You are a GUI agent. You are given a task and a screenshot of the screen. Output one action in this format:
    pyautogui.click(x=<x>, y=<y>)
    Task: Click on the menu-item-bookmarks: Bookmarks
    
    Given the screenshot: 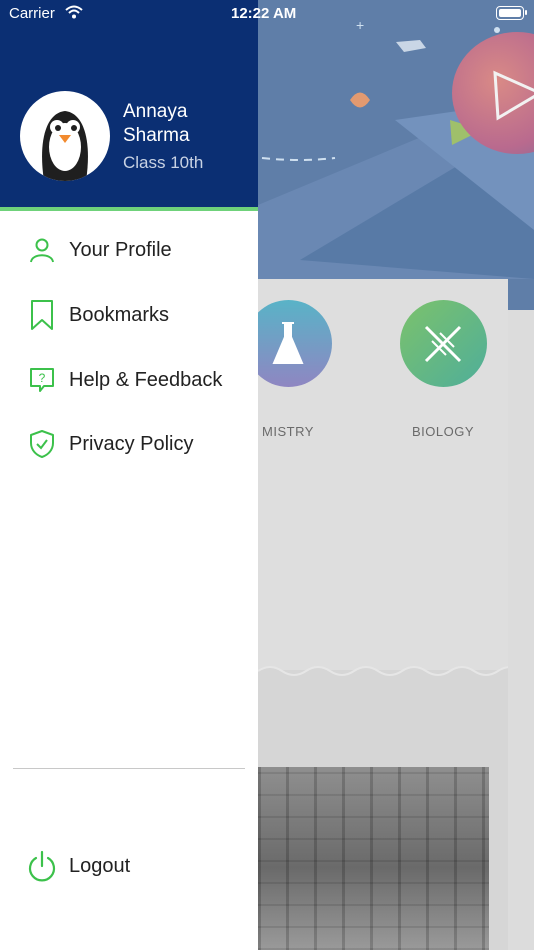 What is the action you would take?
    pyautogui.click(x=129, y=315)
    